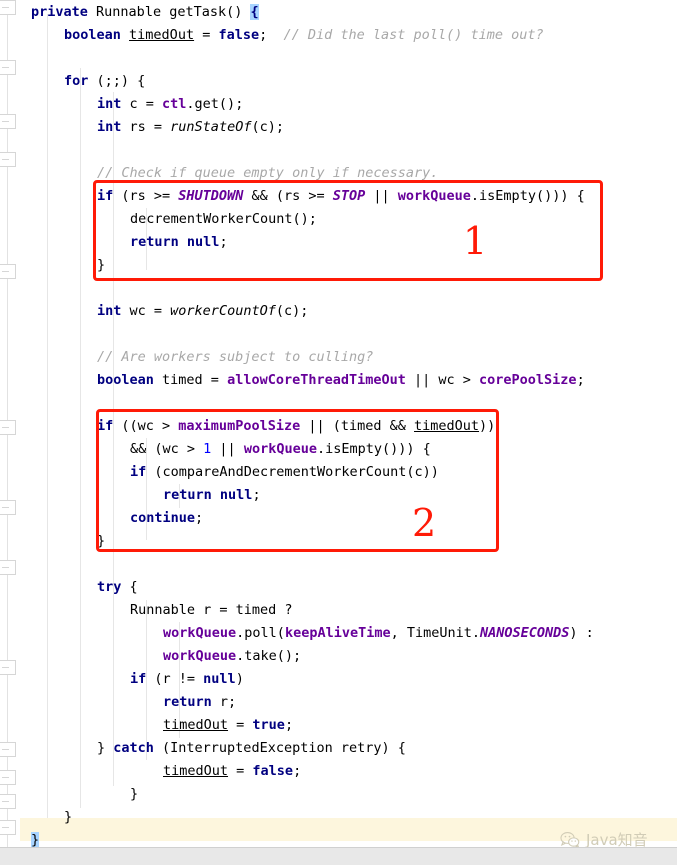  I want to click on code-token: .take();, so click(269, 656).